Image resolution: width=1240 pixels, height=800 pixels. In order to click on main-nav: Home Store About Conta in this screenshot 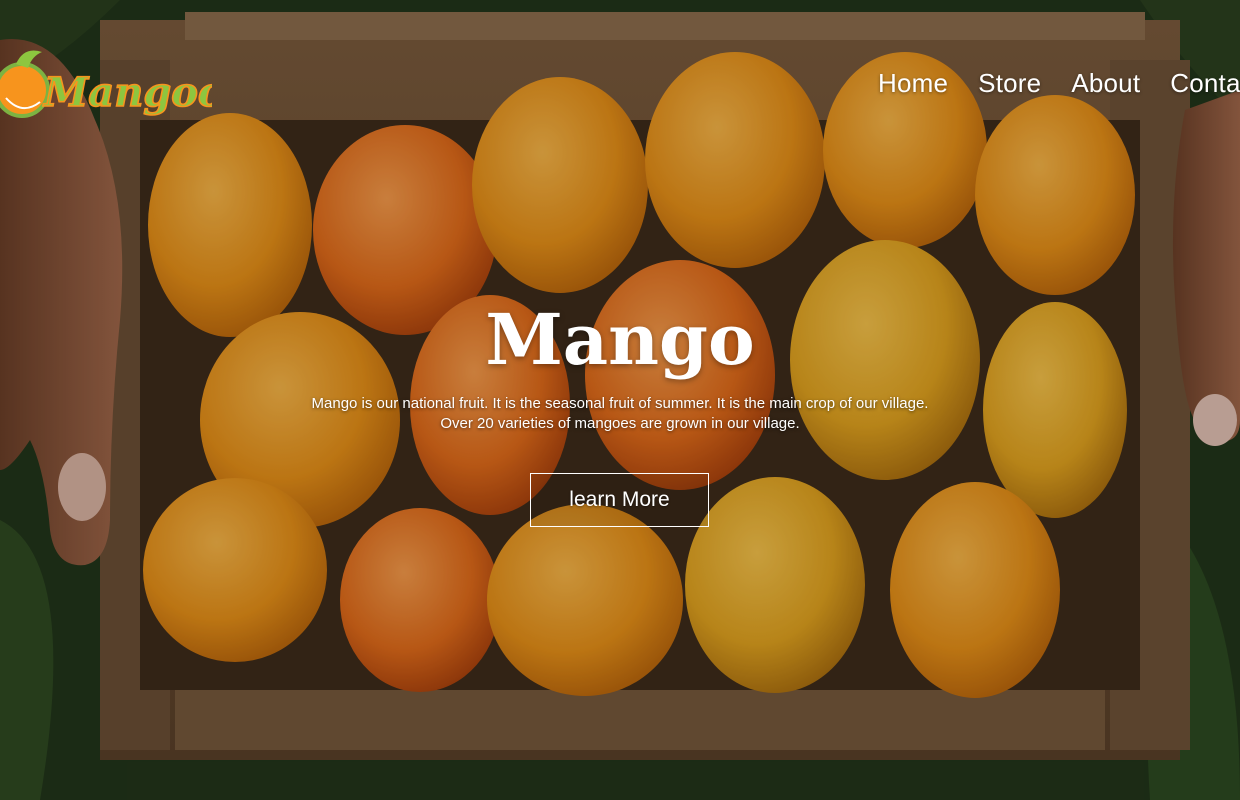, I will do `click(1059, 83)`.